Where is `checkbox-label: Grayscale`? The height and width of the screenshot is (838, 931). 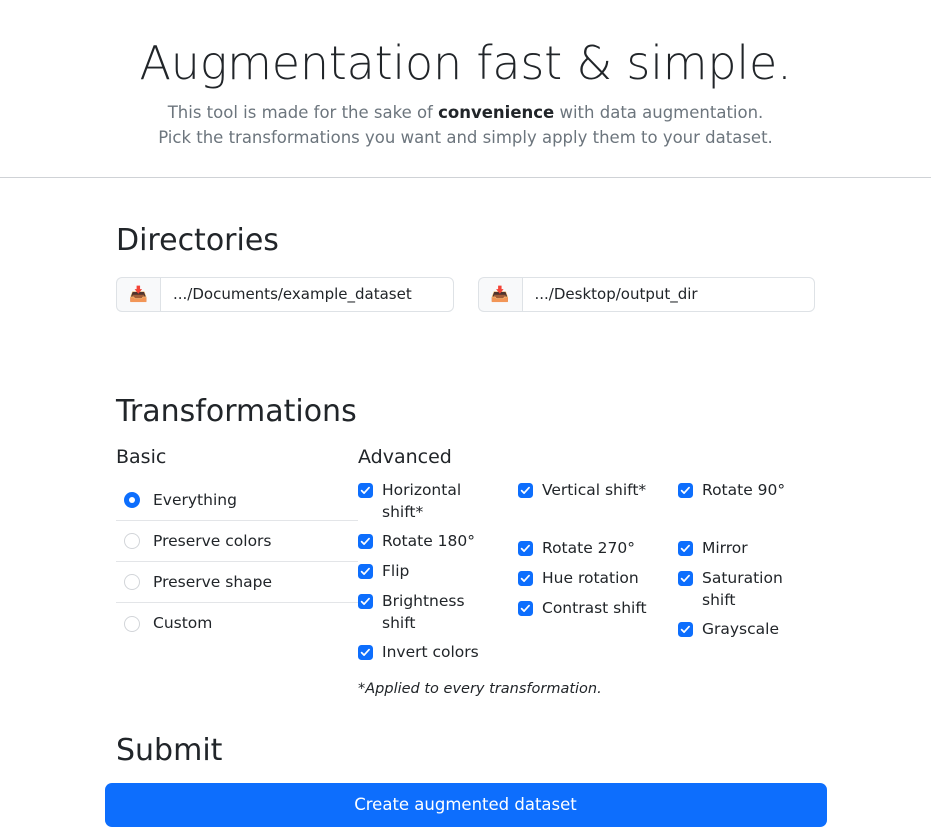
checkbox-label: Grayscale is located at coordinates (740, 629).